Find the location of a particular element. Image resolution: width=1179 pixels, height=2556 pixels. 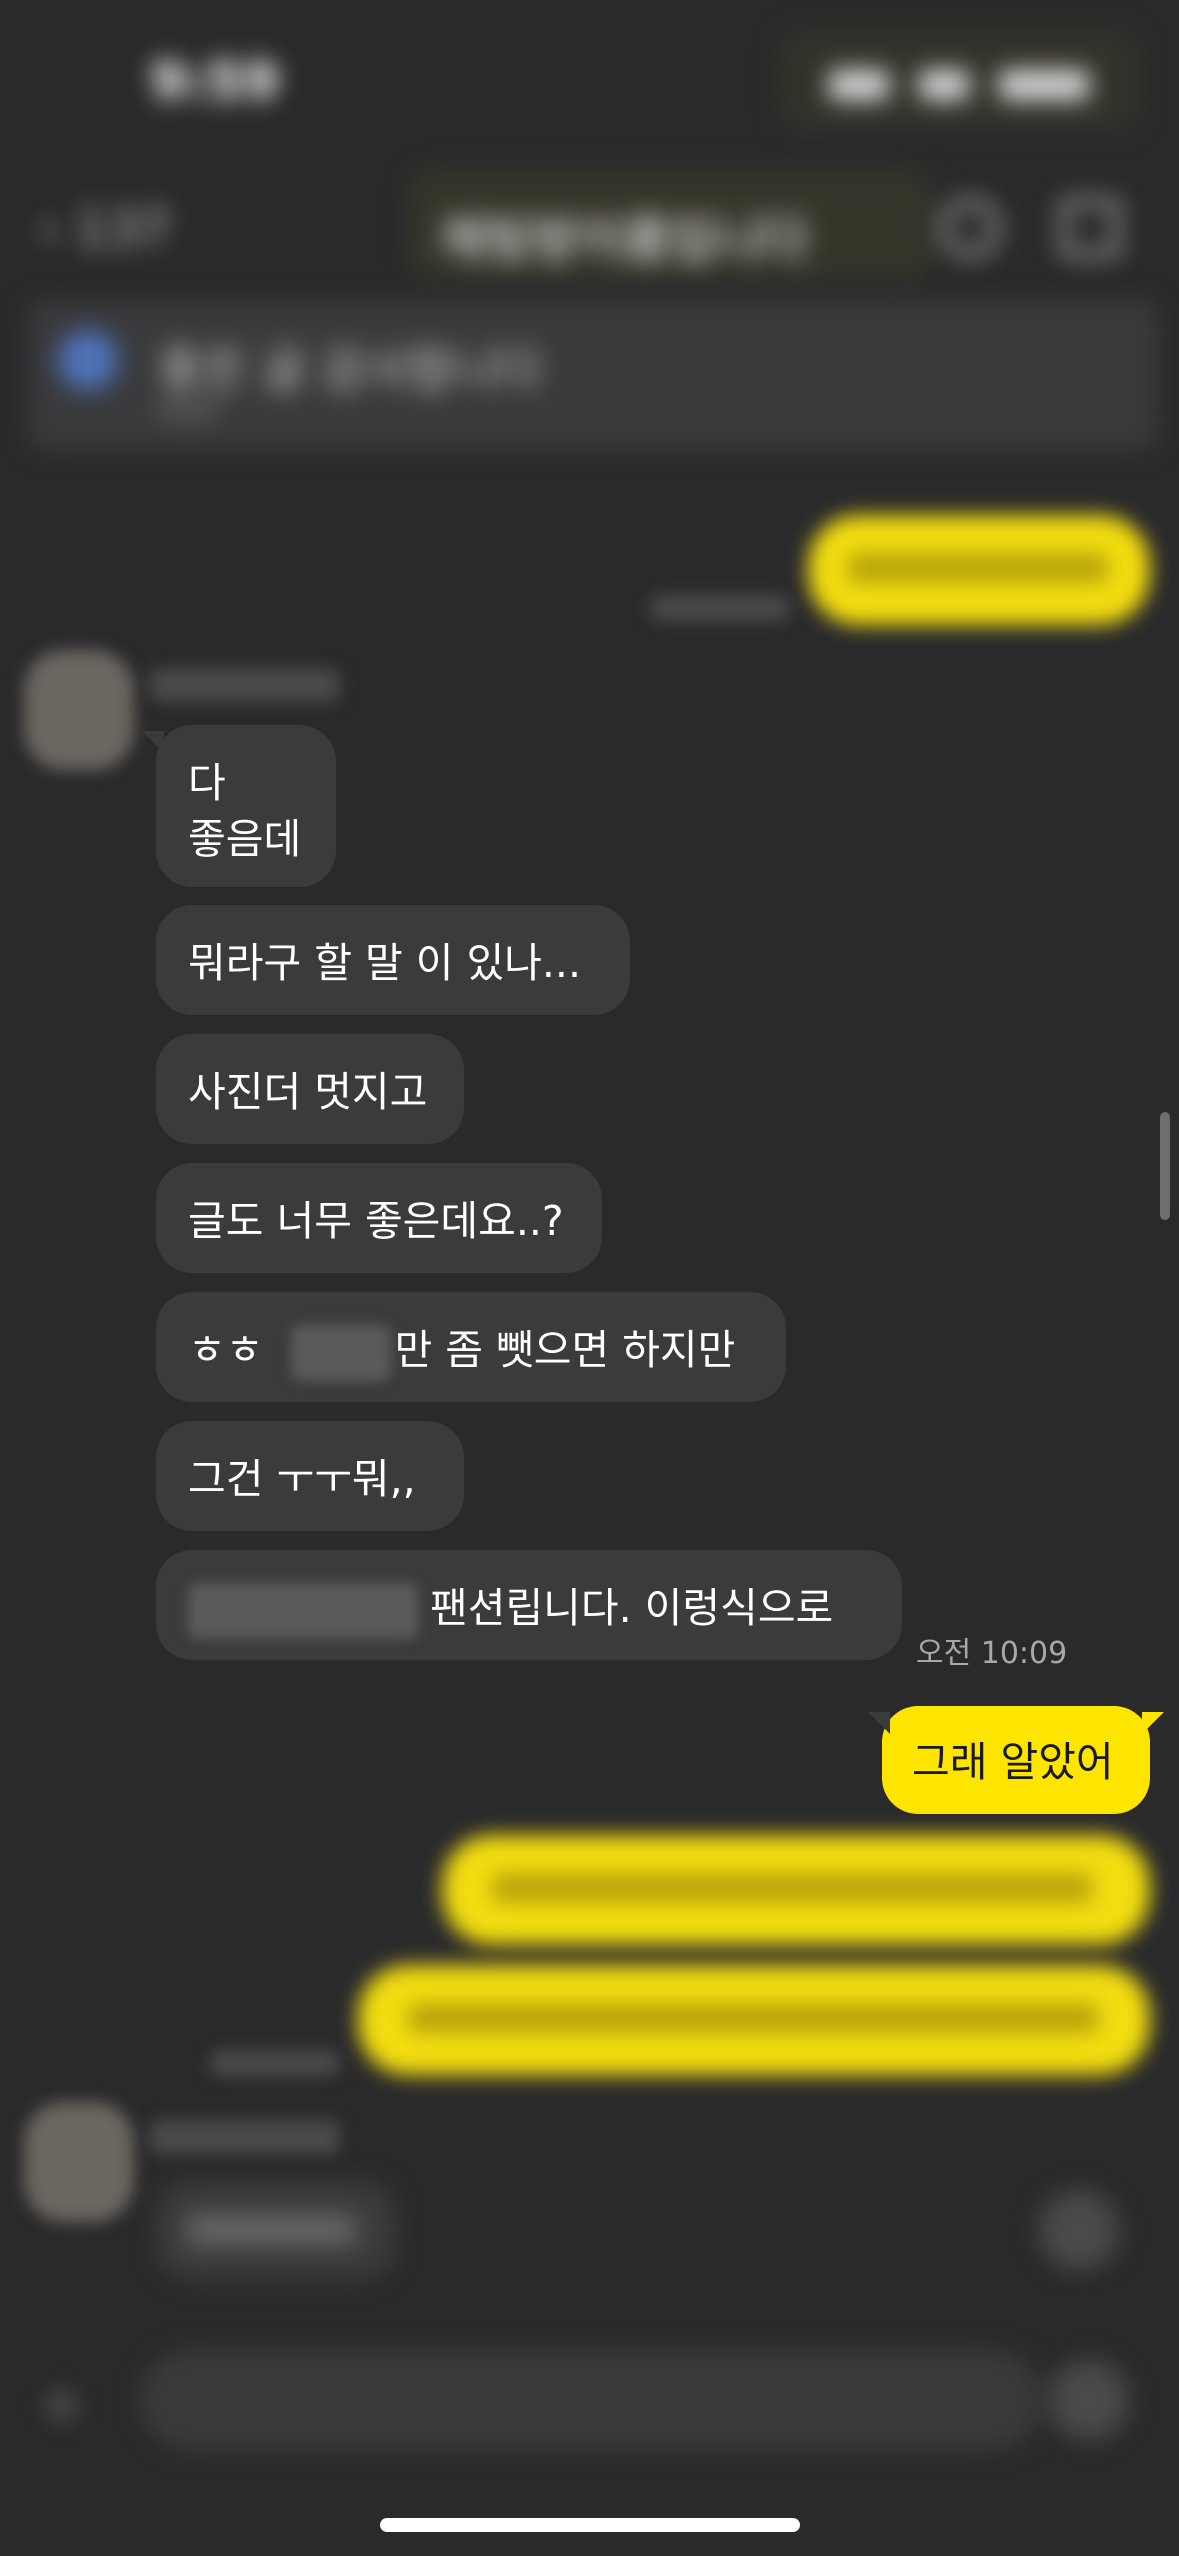

message-bubble: 다 좋음데 is located at coordinates (239, 806).